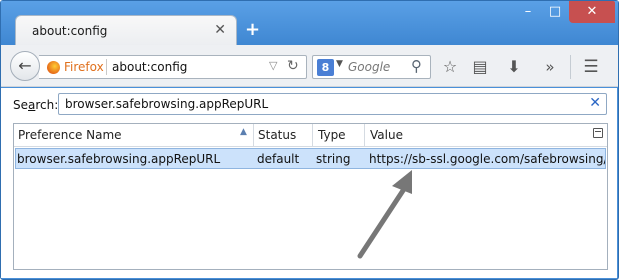 Image resolution: width=619 pixels, height=280 pixels. I want to click on annotation-arrow, so click(384, 214).